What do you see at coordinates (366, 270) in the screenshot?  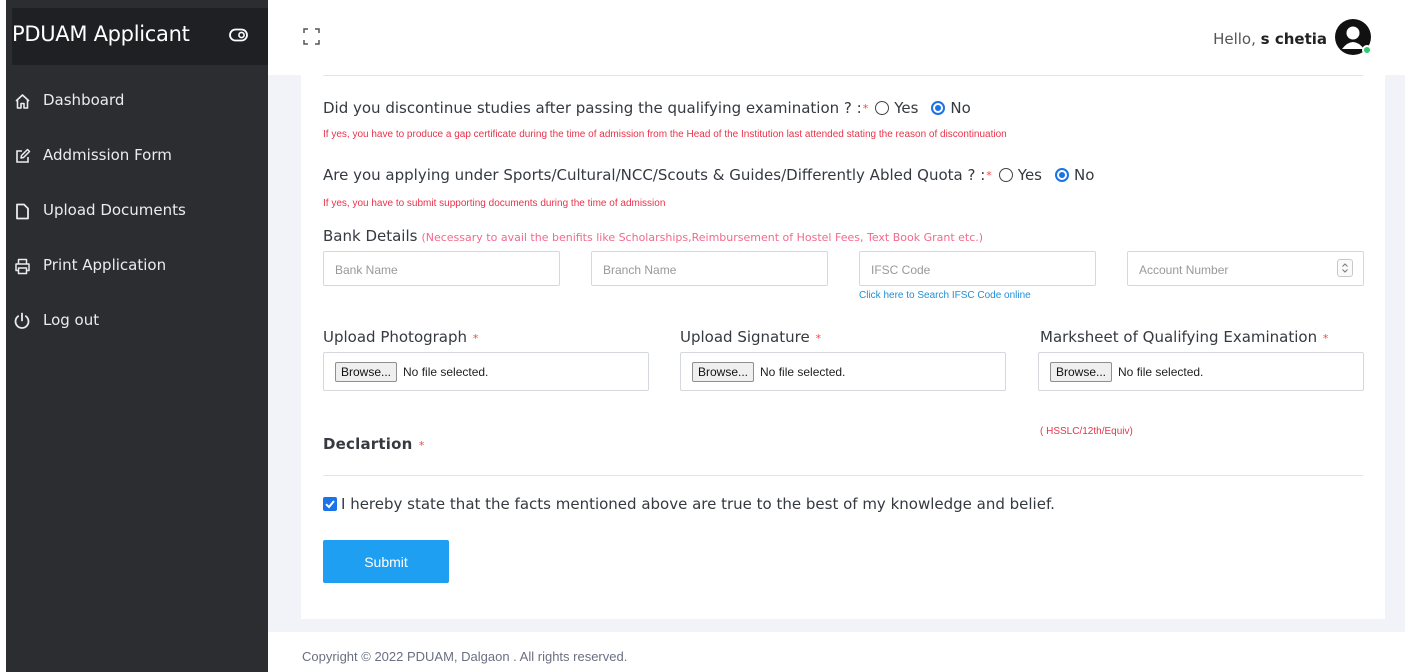 I see `placeholder: Bank Name` at bounding box center [366, 270].